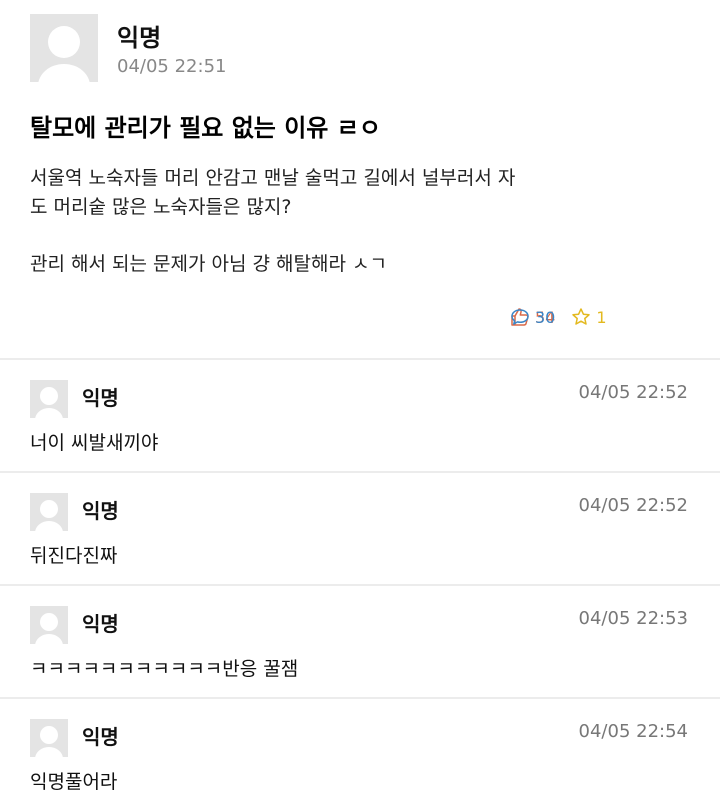 This screenshot has width=720, height=802. What do you see at coordinates (633, 618) in the screenshot?
I see `comment-timestamp: 04/05 22:53` at bounding box center [633, 618].